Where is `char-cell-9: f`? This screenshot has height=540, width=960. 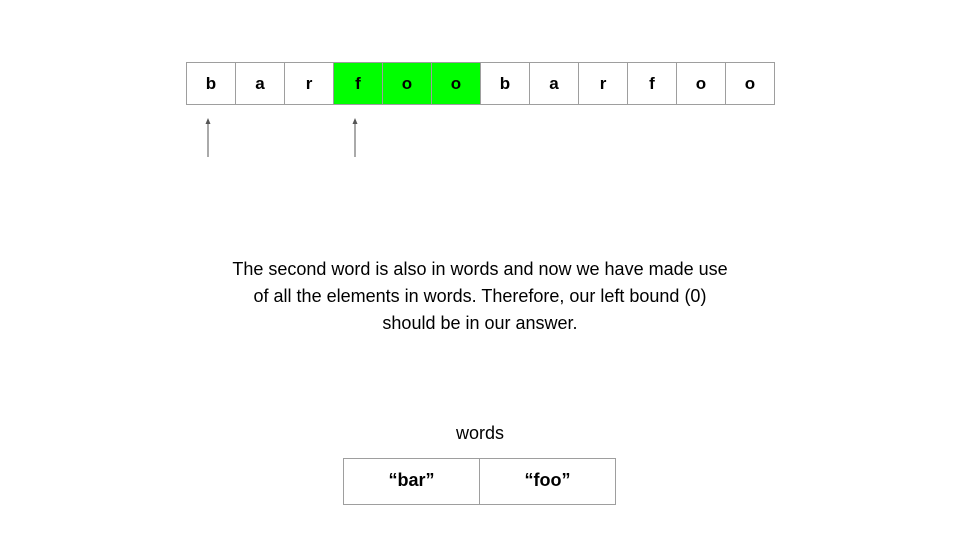 char-cell-9: f is located at coordinates (652, 84).